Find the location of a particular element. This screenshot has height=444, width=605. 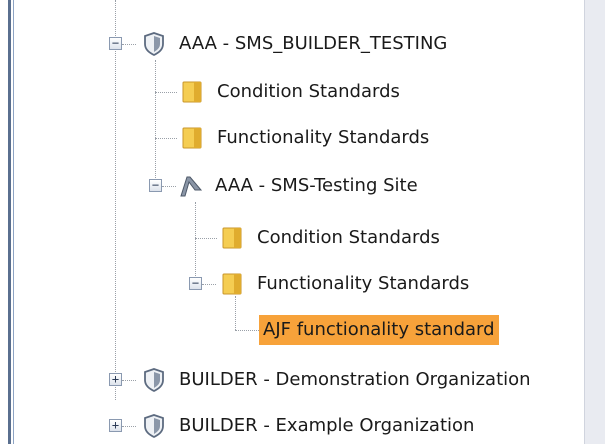

tree-node-label-selected: AJF functionality standard is located at coordinates (379, 330).